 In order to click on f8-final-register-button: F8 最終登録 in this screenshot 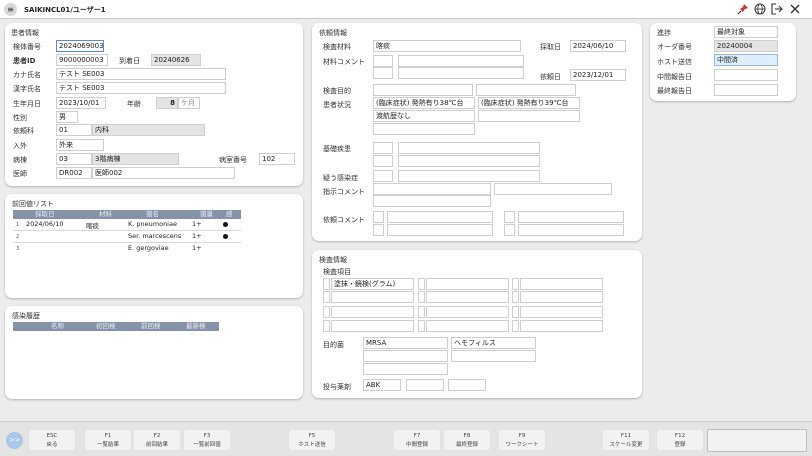, I will do `click(467, 440)`.